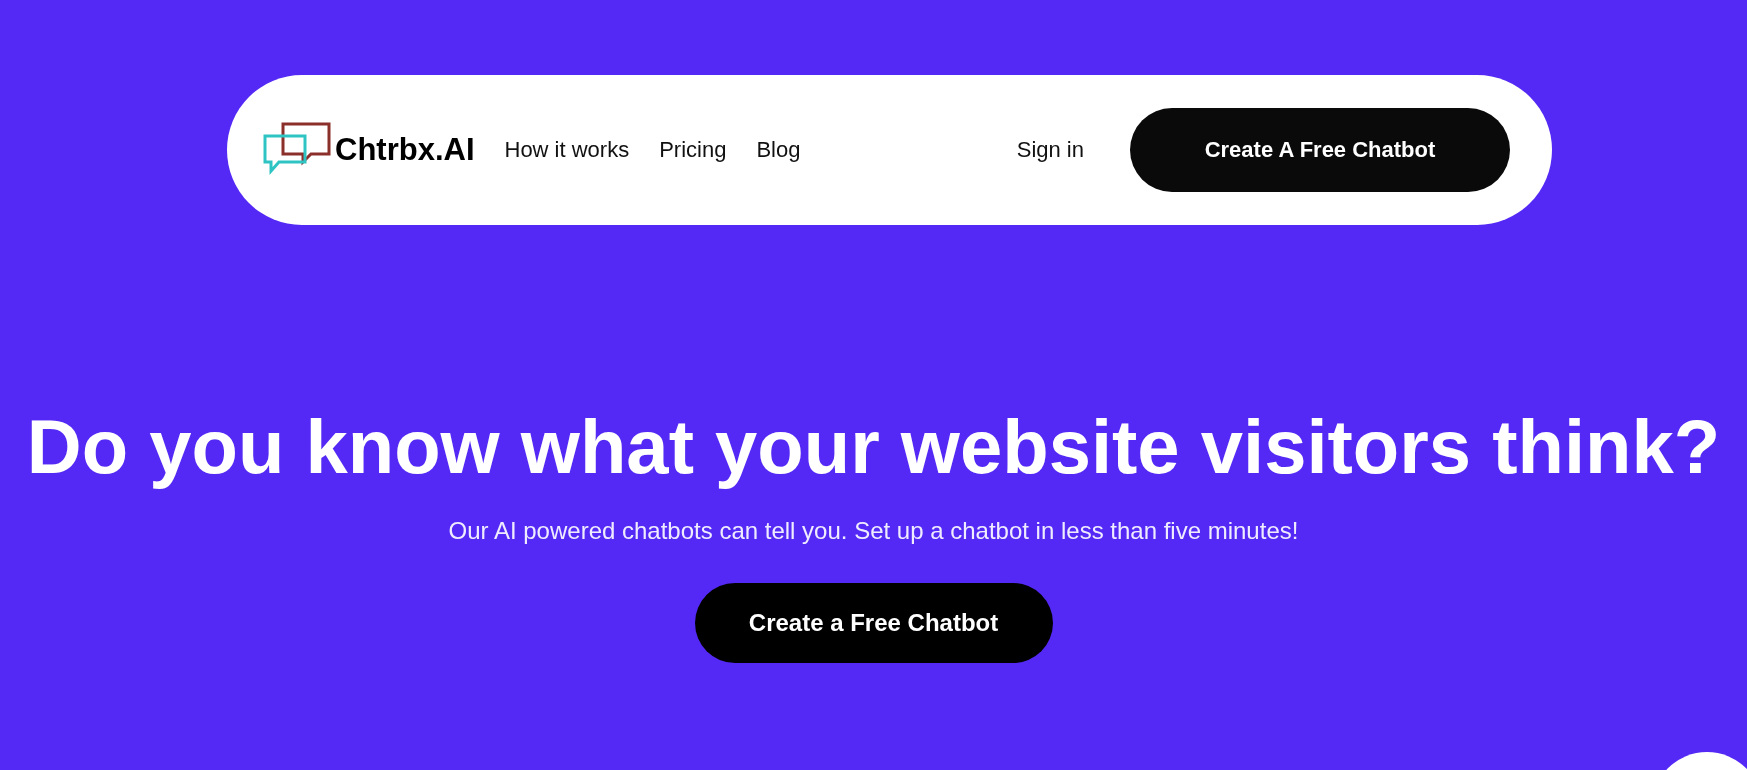 This screenshot has width=1747, height=770. Describe the element at coordinates (567, 150) in the screenshot. I see `nav-link: How it works` at that location.